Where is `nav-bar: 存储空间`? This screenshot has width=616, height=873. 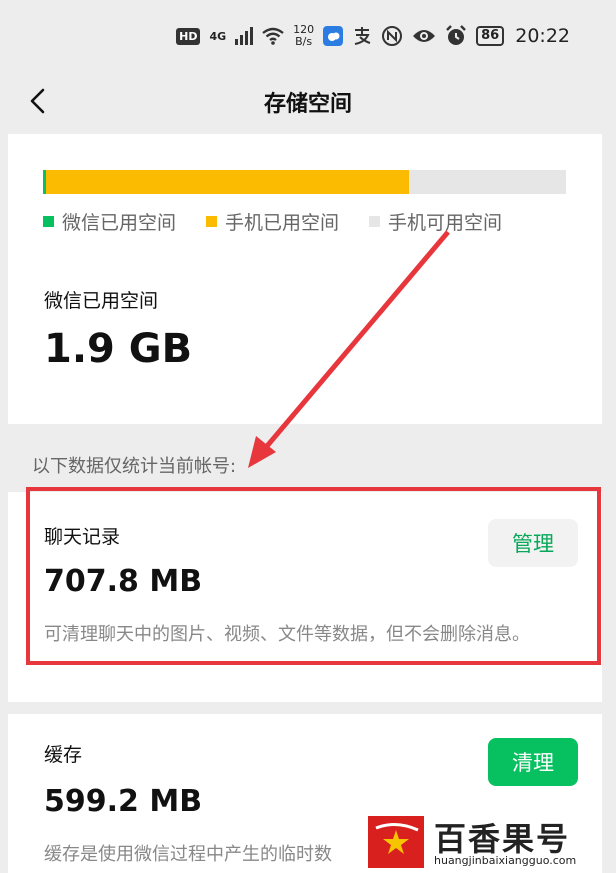 nav-bar: 存储空间 is located at coordinates (308, 104).